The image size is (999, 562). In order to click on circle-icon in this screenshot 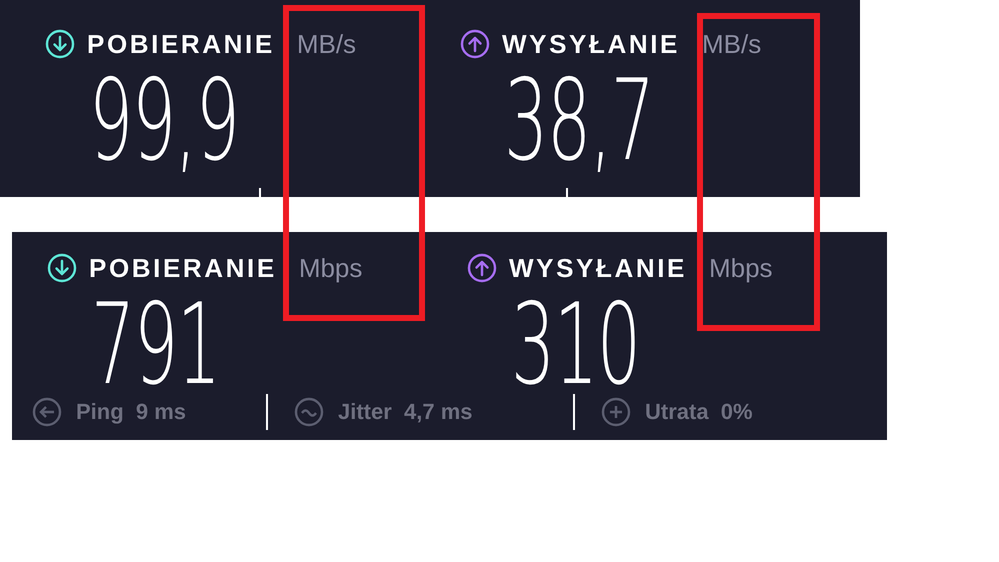, I will do `click(616, 412)`.